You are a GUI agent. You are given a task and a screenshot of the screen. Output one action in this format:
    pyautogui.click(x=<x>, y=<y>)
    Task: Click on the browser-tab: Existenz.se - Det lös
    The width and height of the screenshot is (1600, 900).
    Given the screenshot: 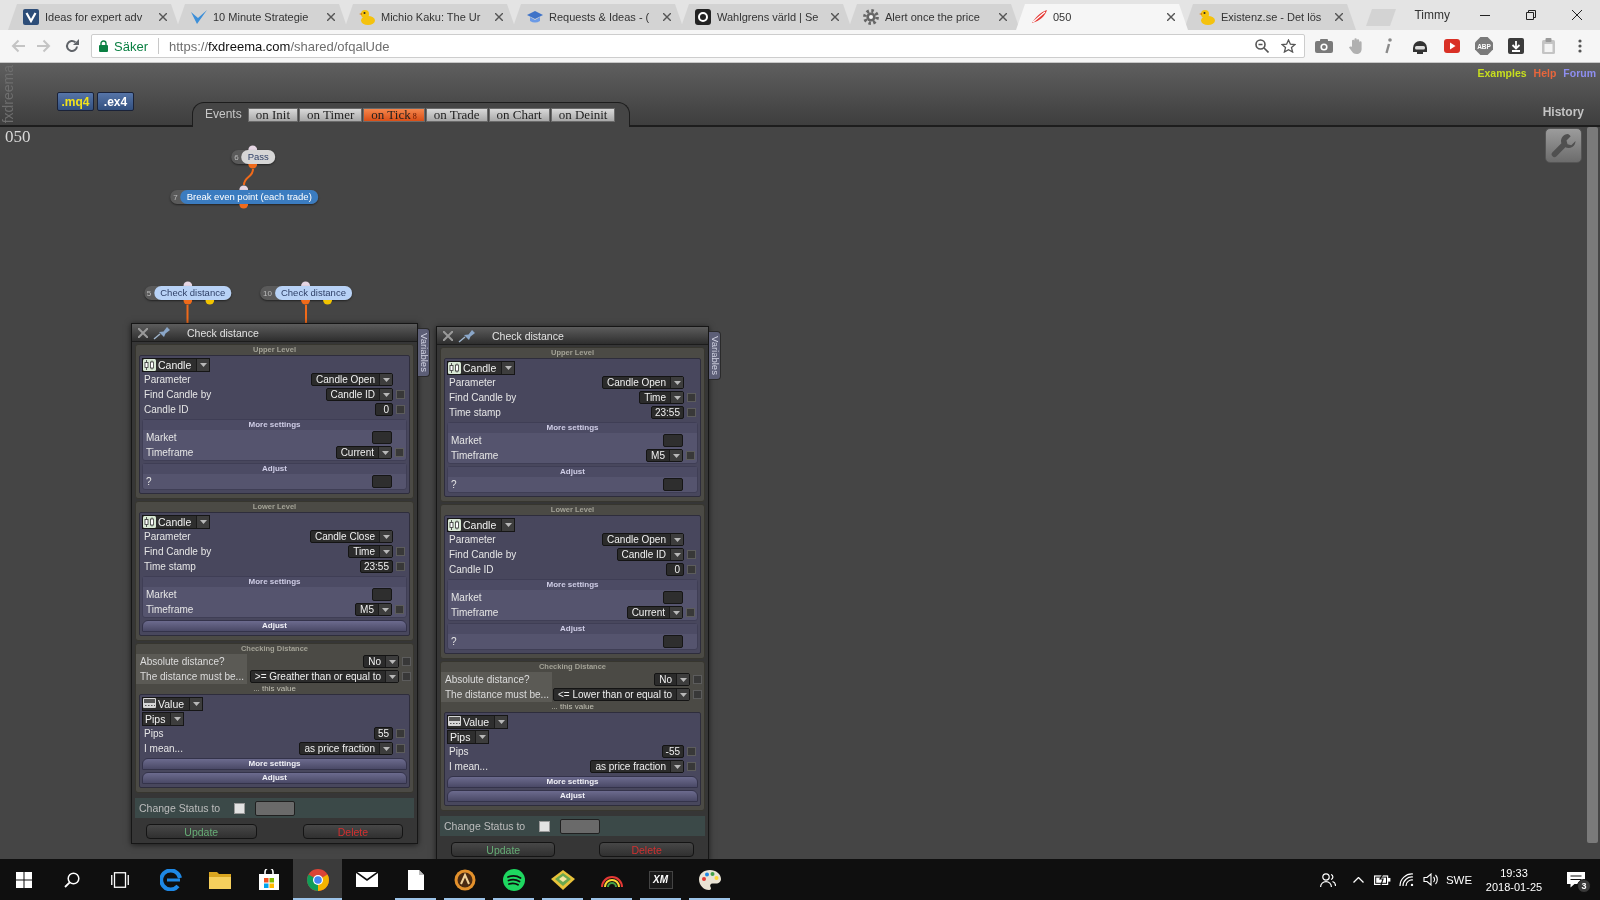 What is the action you would take?
    pyautogui.click(x=1270, y=17)
    